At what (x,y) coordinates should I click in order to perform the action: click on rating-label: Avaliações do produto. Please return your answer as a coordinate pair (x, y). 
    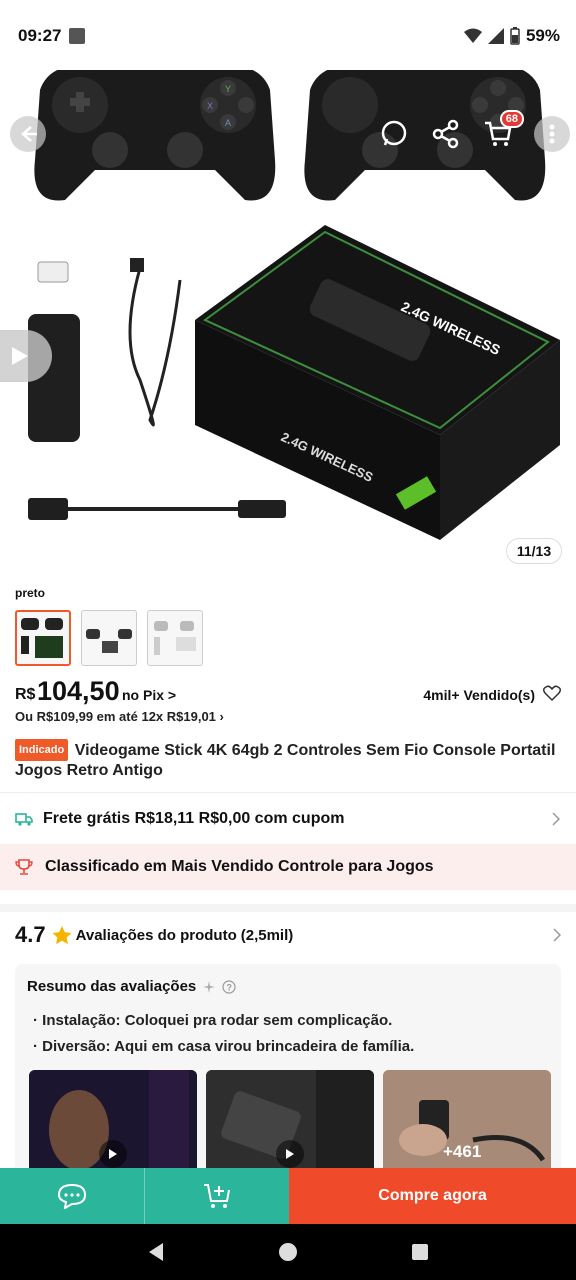
    Looking at the image, I should click on (156, 935).